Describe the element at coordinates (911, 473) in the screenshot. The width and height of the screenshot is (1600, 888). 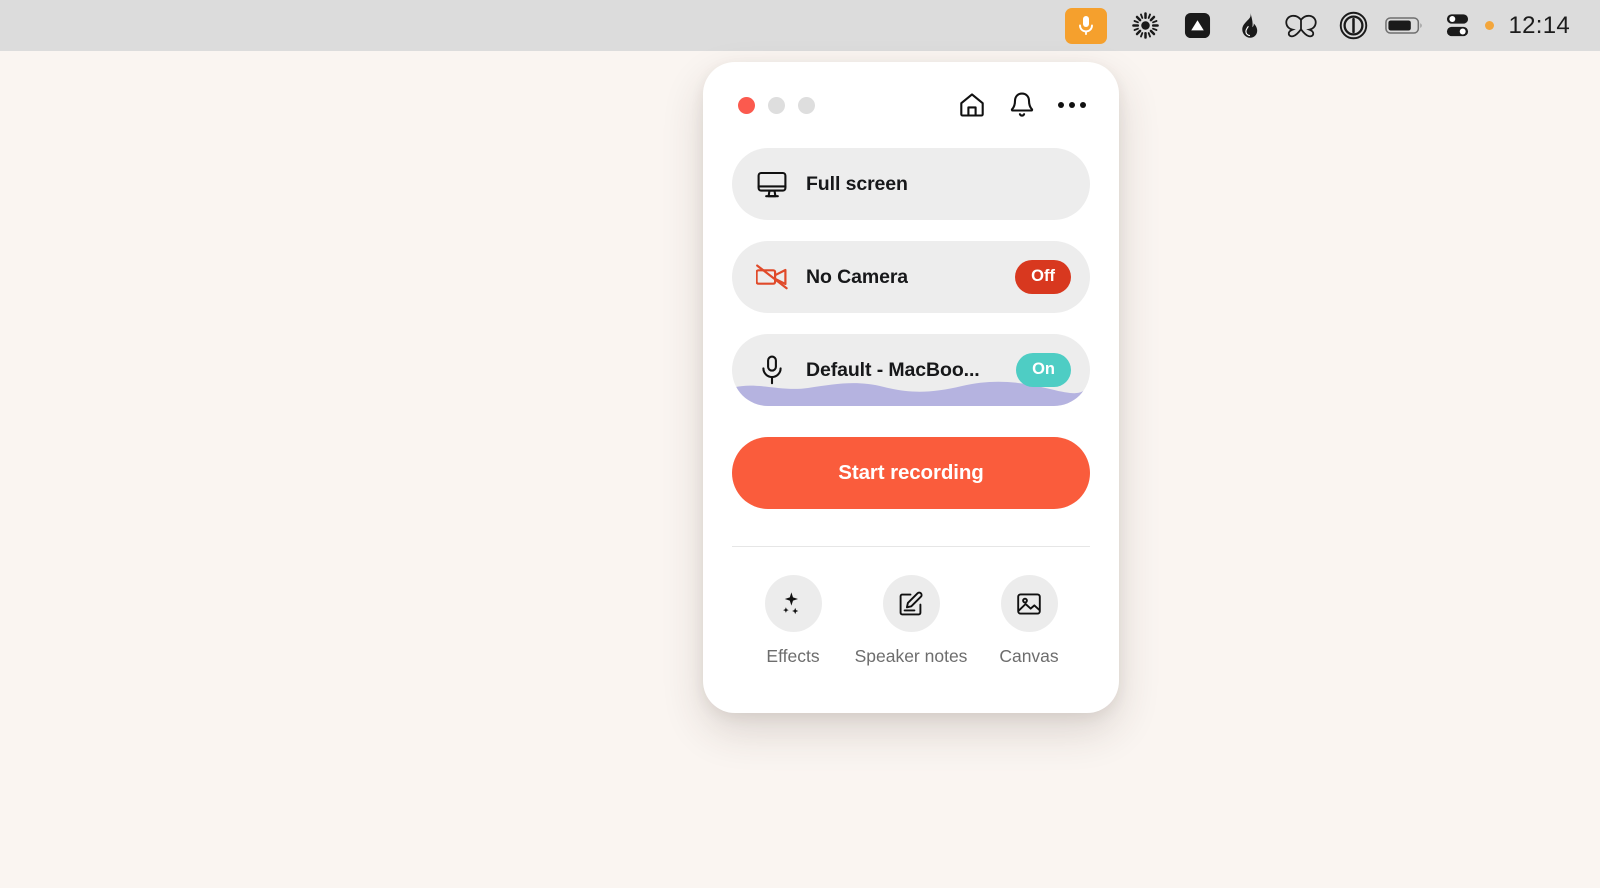
I see `start-recording-button: Start recording` at that location.